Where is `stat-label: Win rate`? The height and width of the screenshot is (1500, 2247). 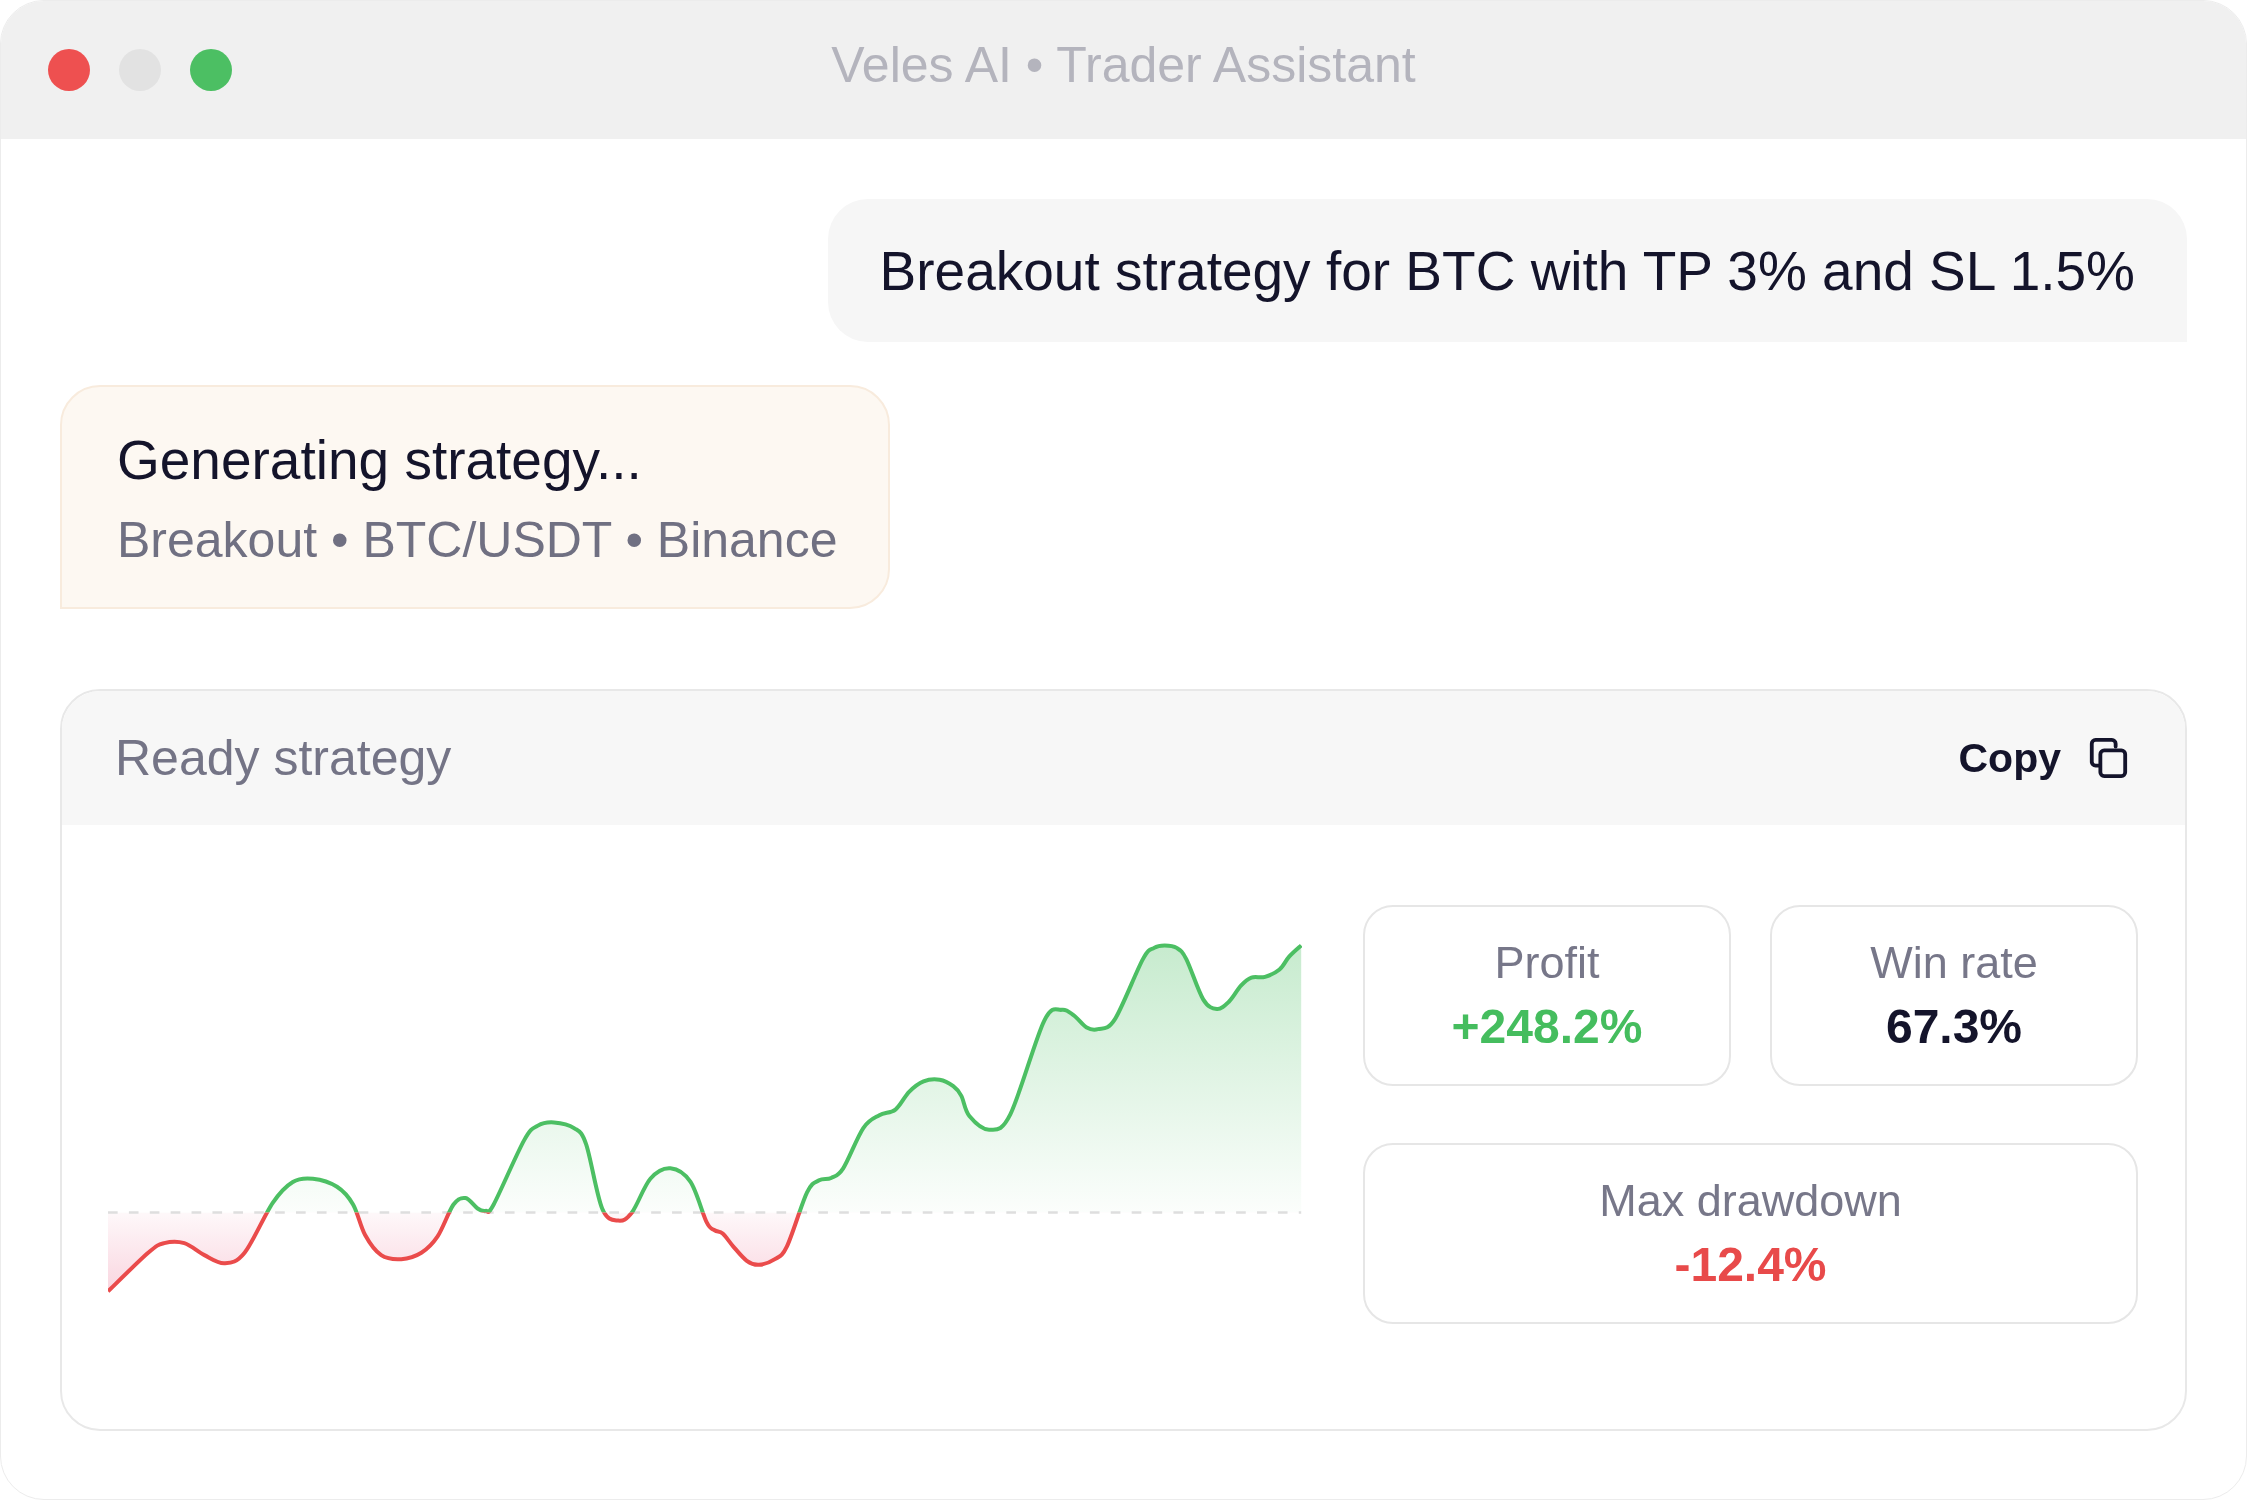 stat-label: Win rate is located at coordinates (1954, 962).